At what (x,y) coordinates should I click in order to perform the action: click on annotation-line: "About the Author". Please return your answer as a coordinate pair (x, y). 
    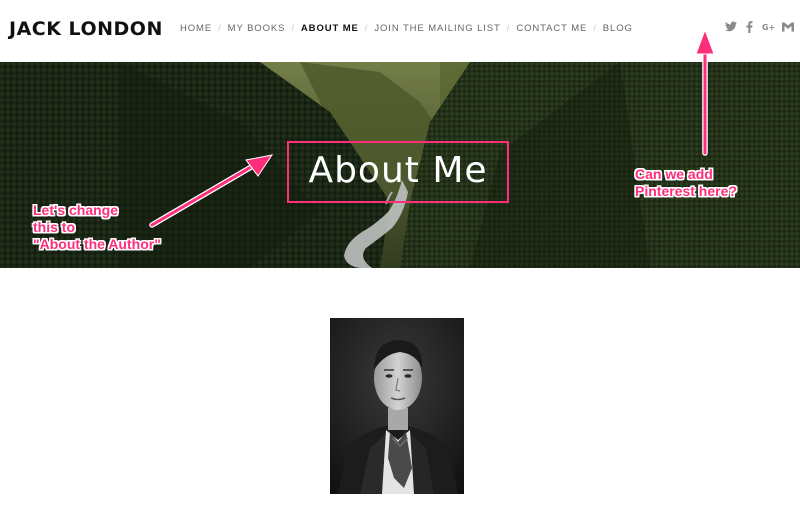
    Looking at the image, I should click on (97, 244).